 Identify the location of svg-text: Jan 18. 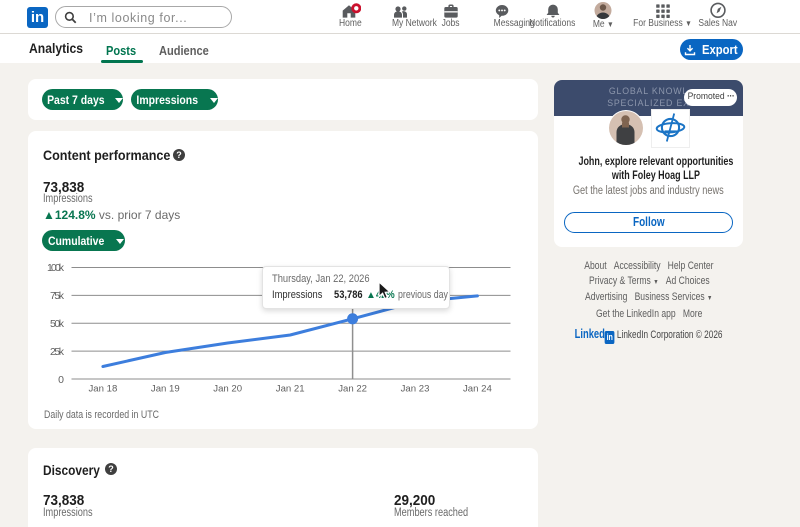
(102, 389).